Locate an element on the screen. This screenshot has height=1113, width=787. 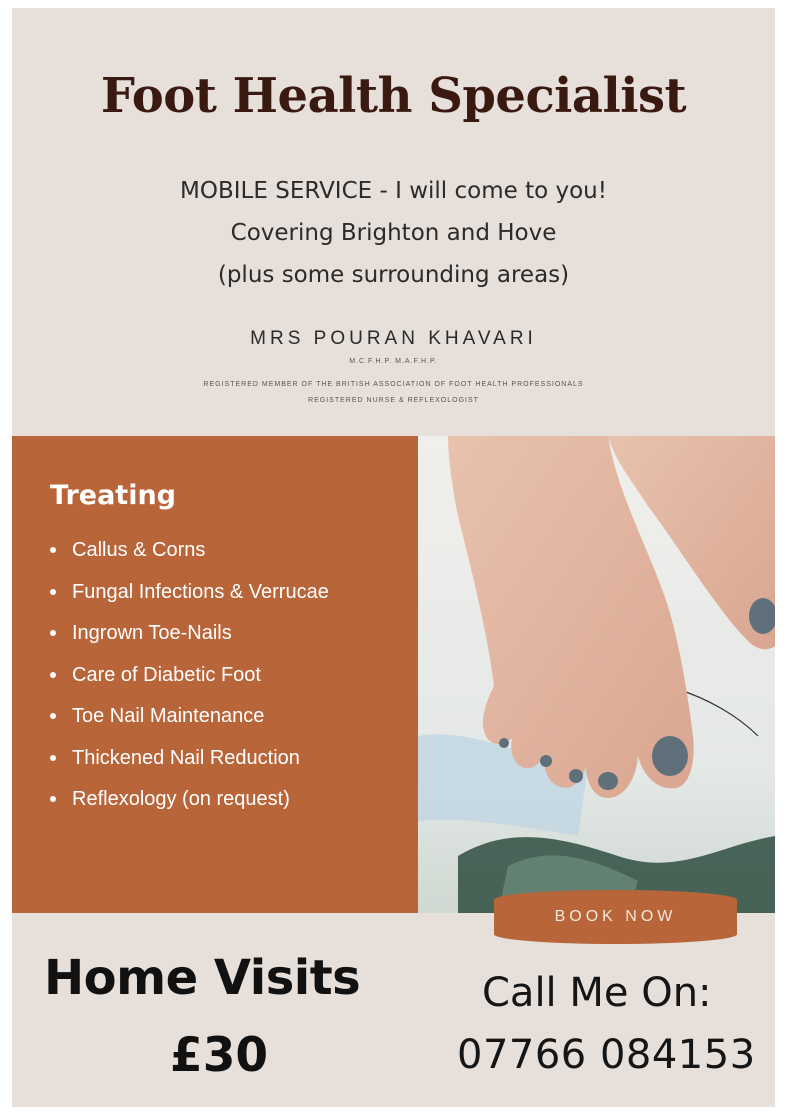
treatment-item: Toe Nail Maintenance is located at coordinates (188, 722).